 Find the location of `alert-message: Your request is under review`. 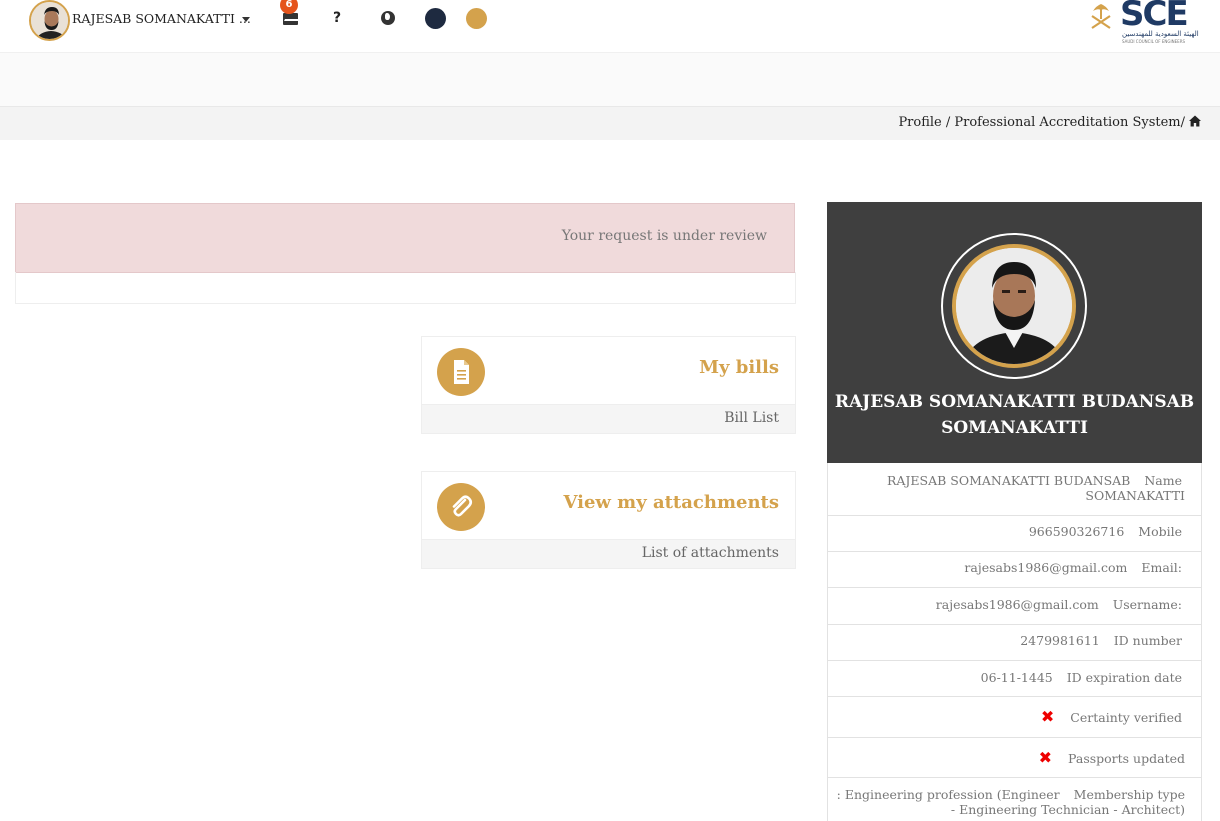

alert-message: Your request is under review is located at coordinates (664, 236).